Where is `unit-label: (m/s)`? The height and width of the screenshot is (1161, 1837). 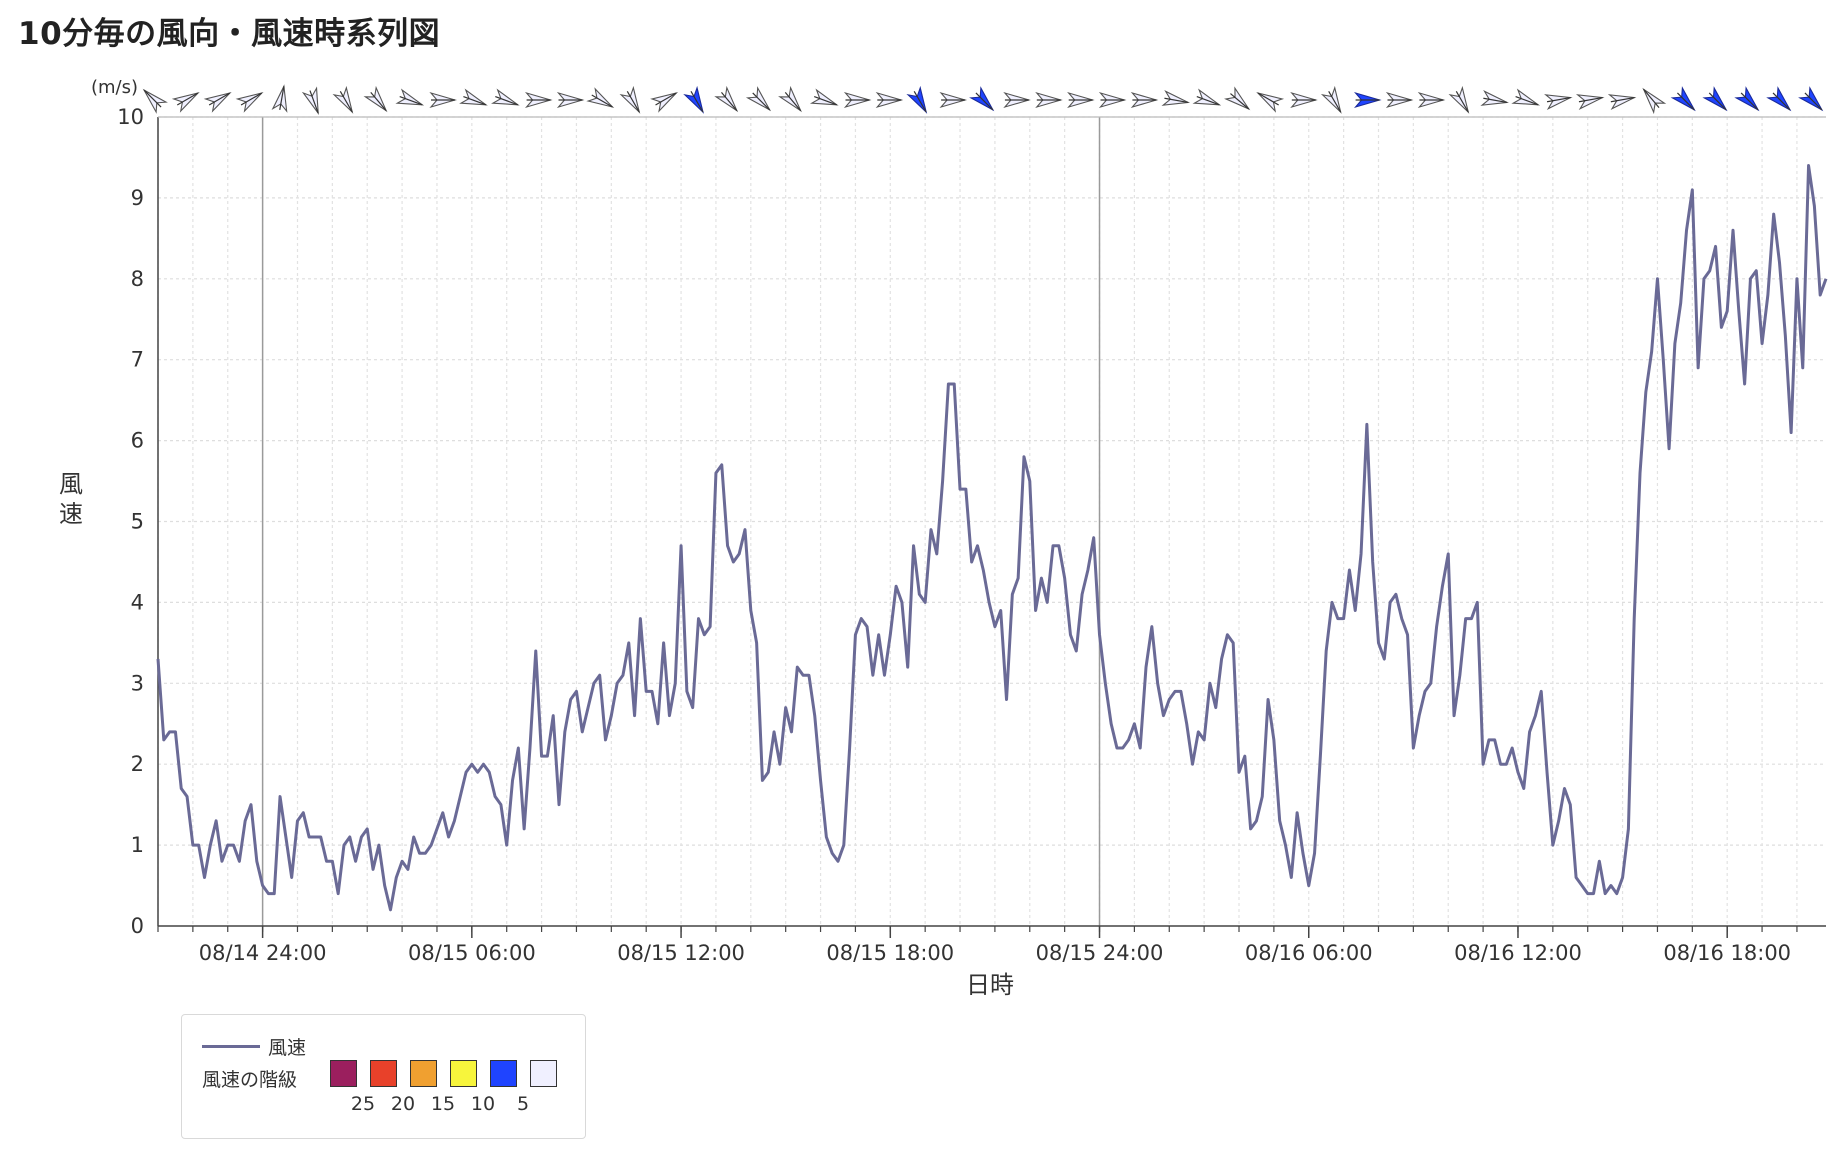
unit-label: (m/s) is located at coordinates (114, 87).